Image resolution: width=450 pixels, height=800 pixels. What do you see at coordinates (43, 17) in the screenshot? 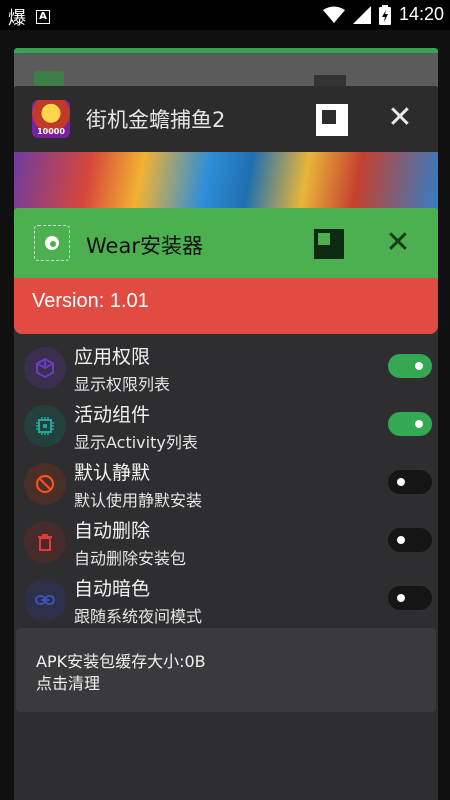
I see `notification-a-icon: A` at bounding box center [43, 17].